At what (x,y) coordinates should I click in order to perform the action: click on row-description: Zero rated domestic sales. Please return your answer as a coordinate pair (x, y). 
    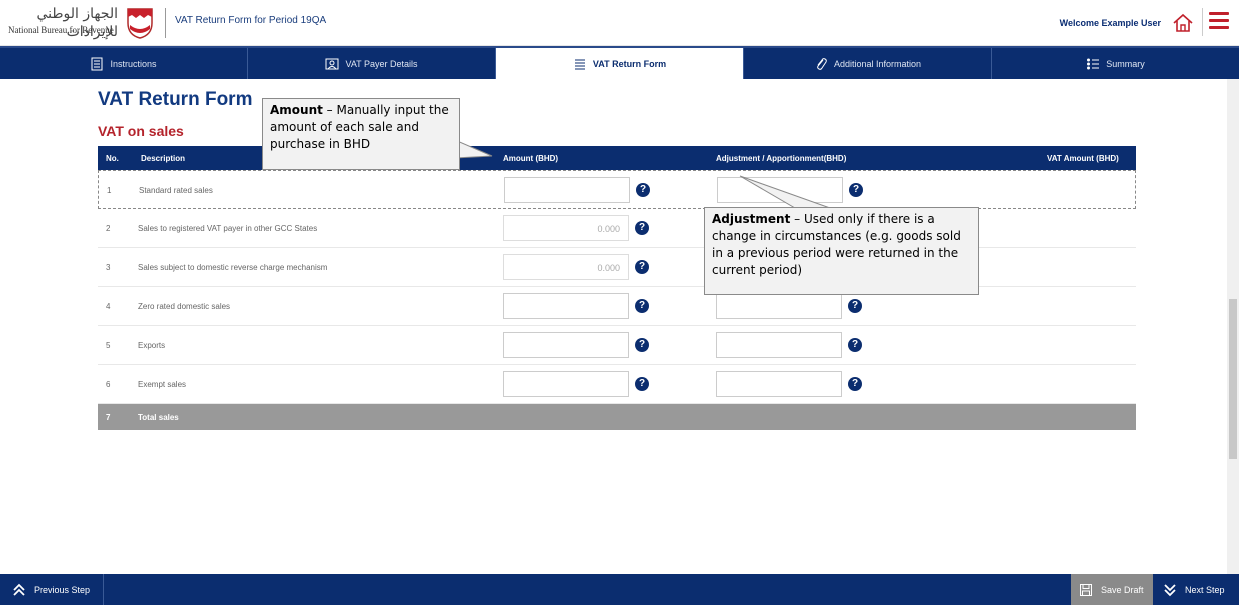
    Looking at the image, I should click on (184, 306).